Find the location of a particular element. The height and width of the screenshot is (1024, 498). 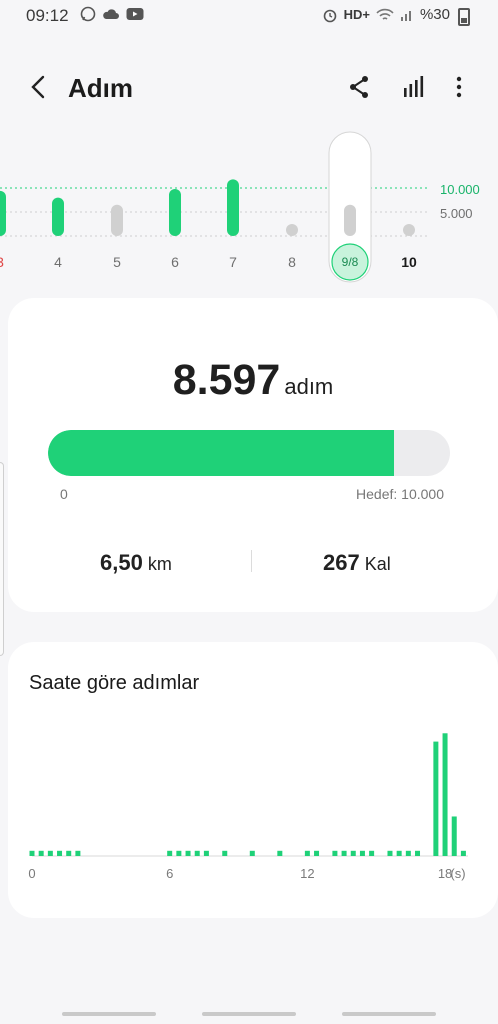

distance-stat: 6,50 km is located at coordinates (136, 563).